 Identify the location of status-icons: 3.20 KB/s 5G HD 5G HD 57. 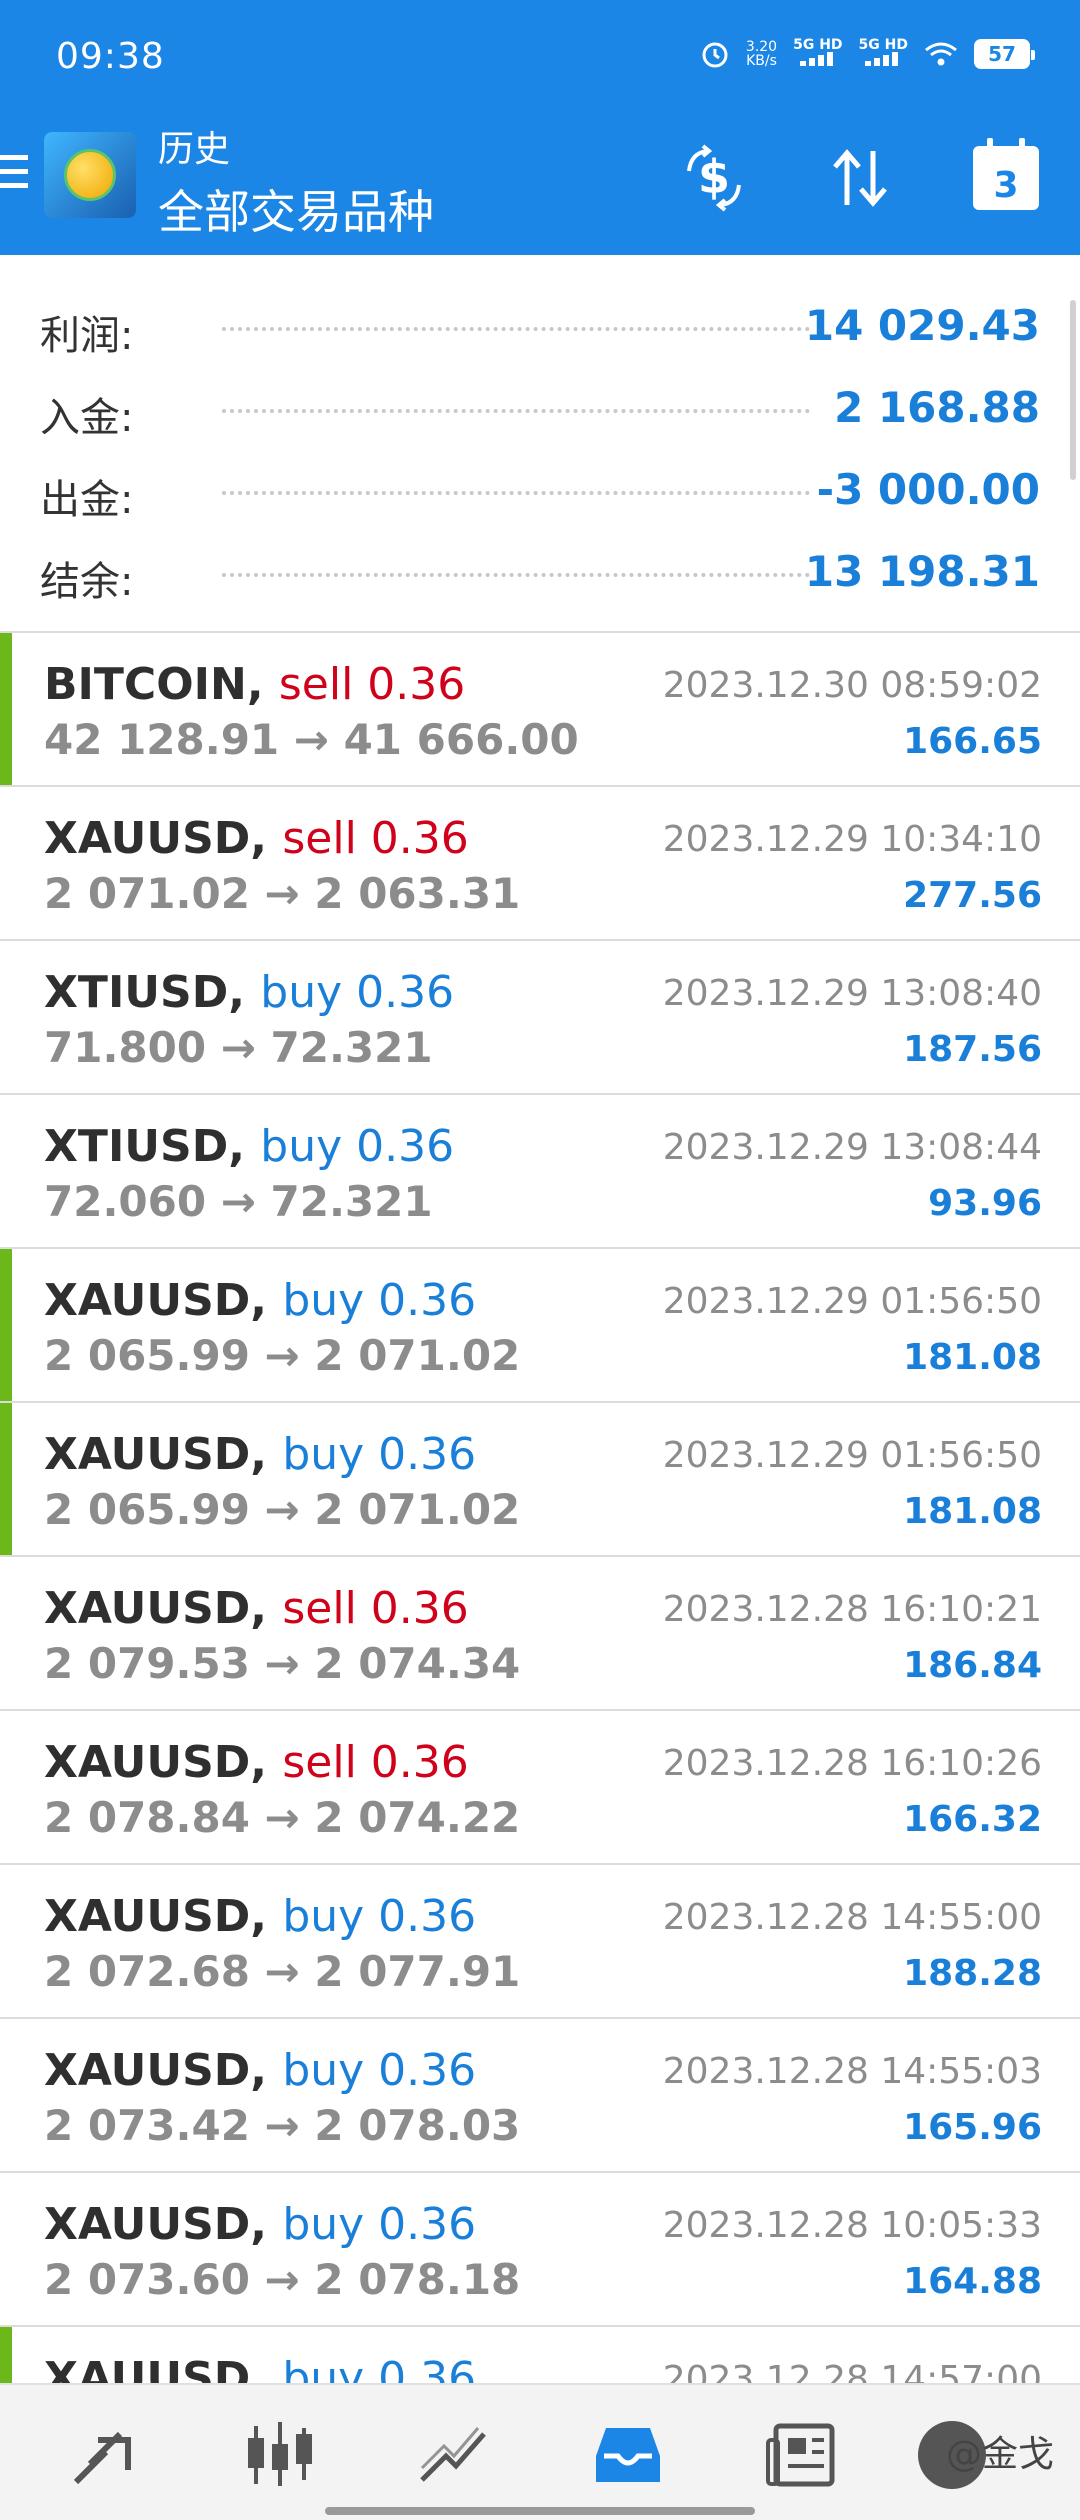
(867, 53).